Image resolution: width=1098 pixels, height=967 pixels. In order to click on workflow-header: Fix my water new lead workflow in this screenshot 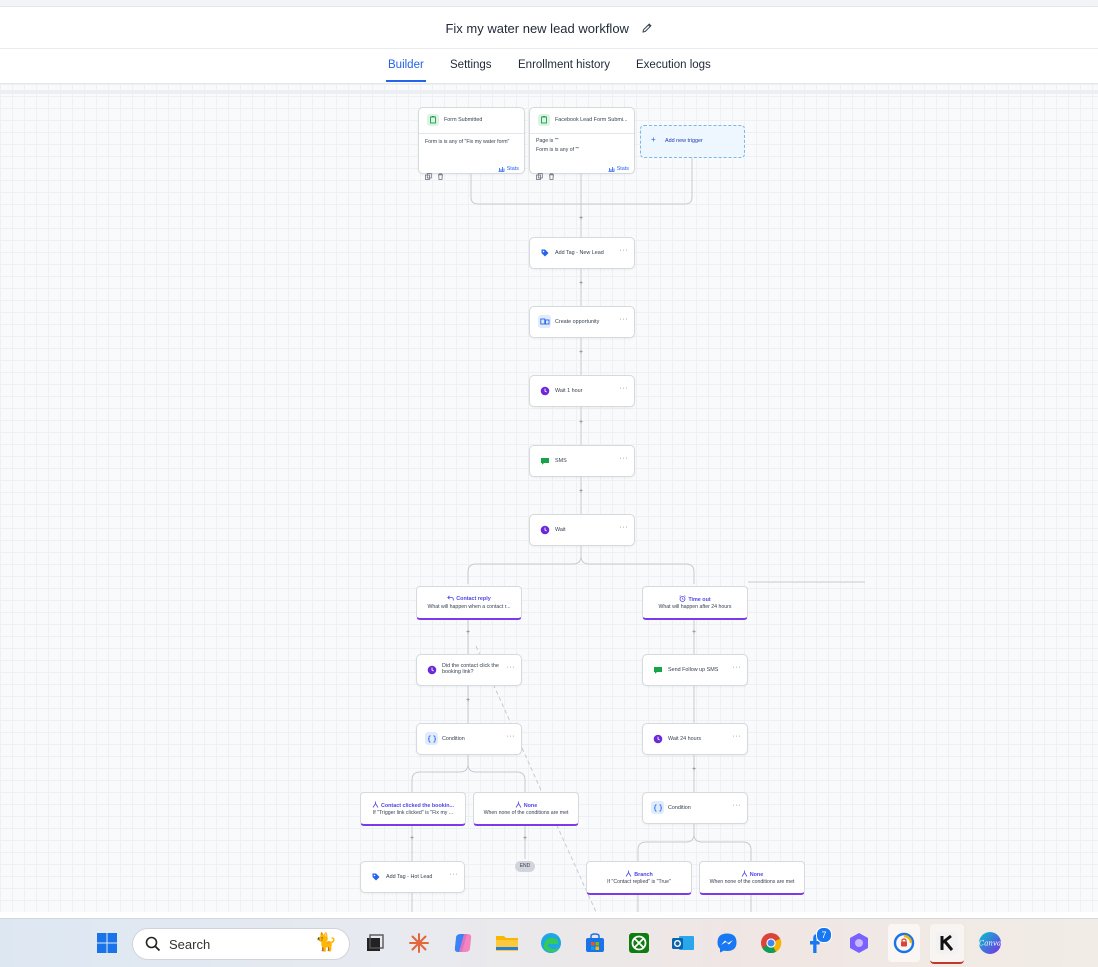, I will do `click(549, 28)`.